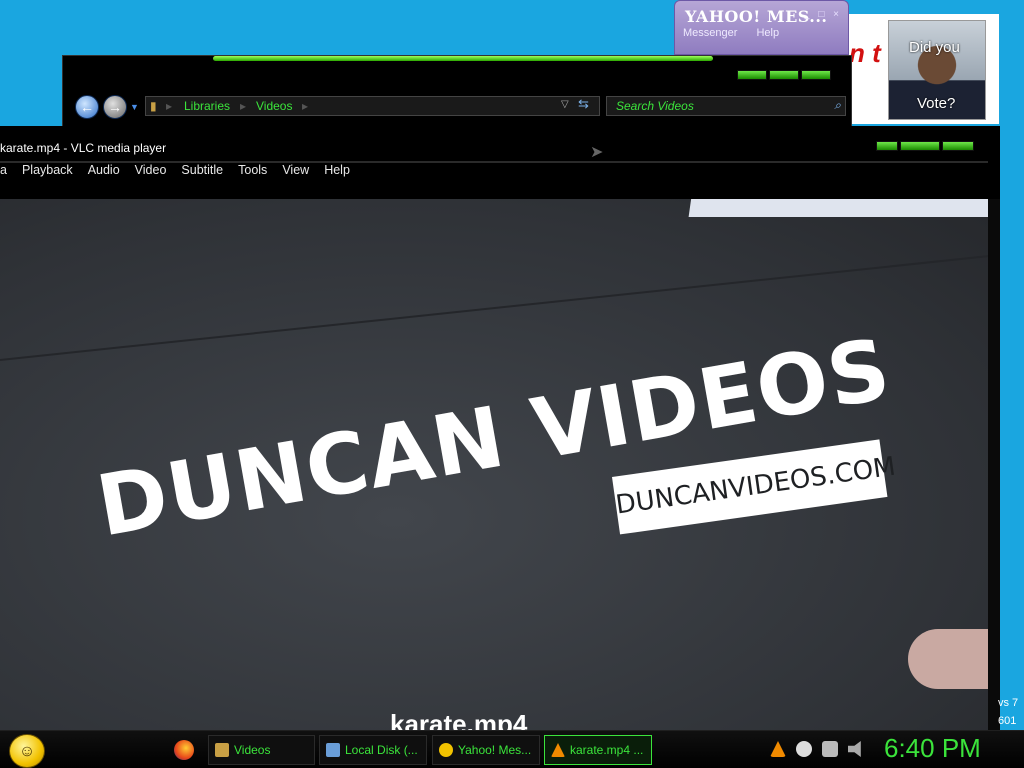 The width and height of the screenshot is (1024, 768). Describe the element at coordinates (372, 106) in the screenshot. I see `address-bar: ▮ ▸ Libraries ▸ Videos ▸ ▽` at that location.